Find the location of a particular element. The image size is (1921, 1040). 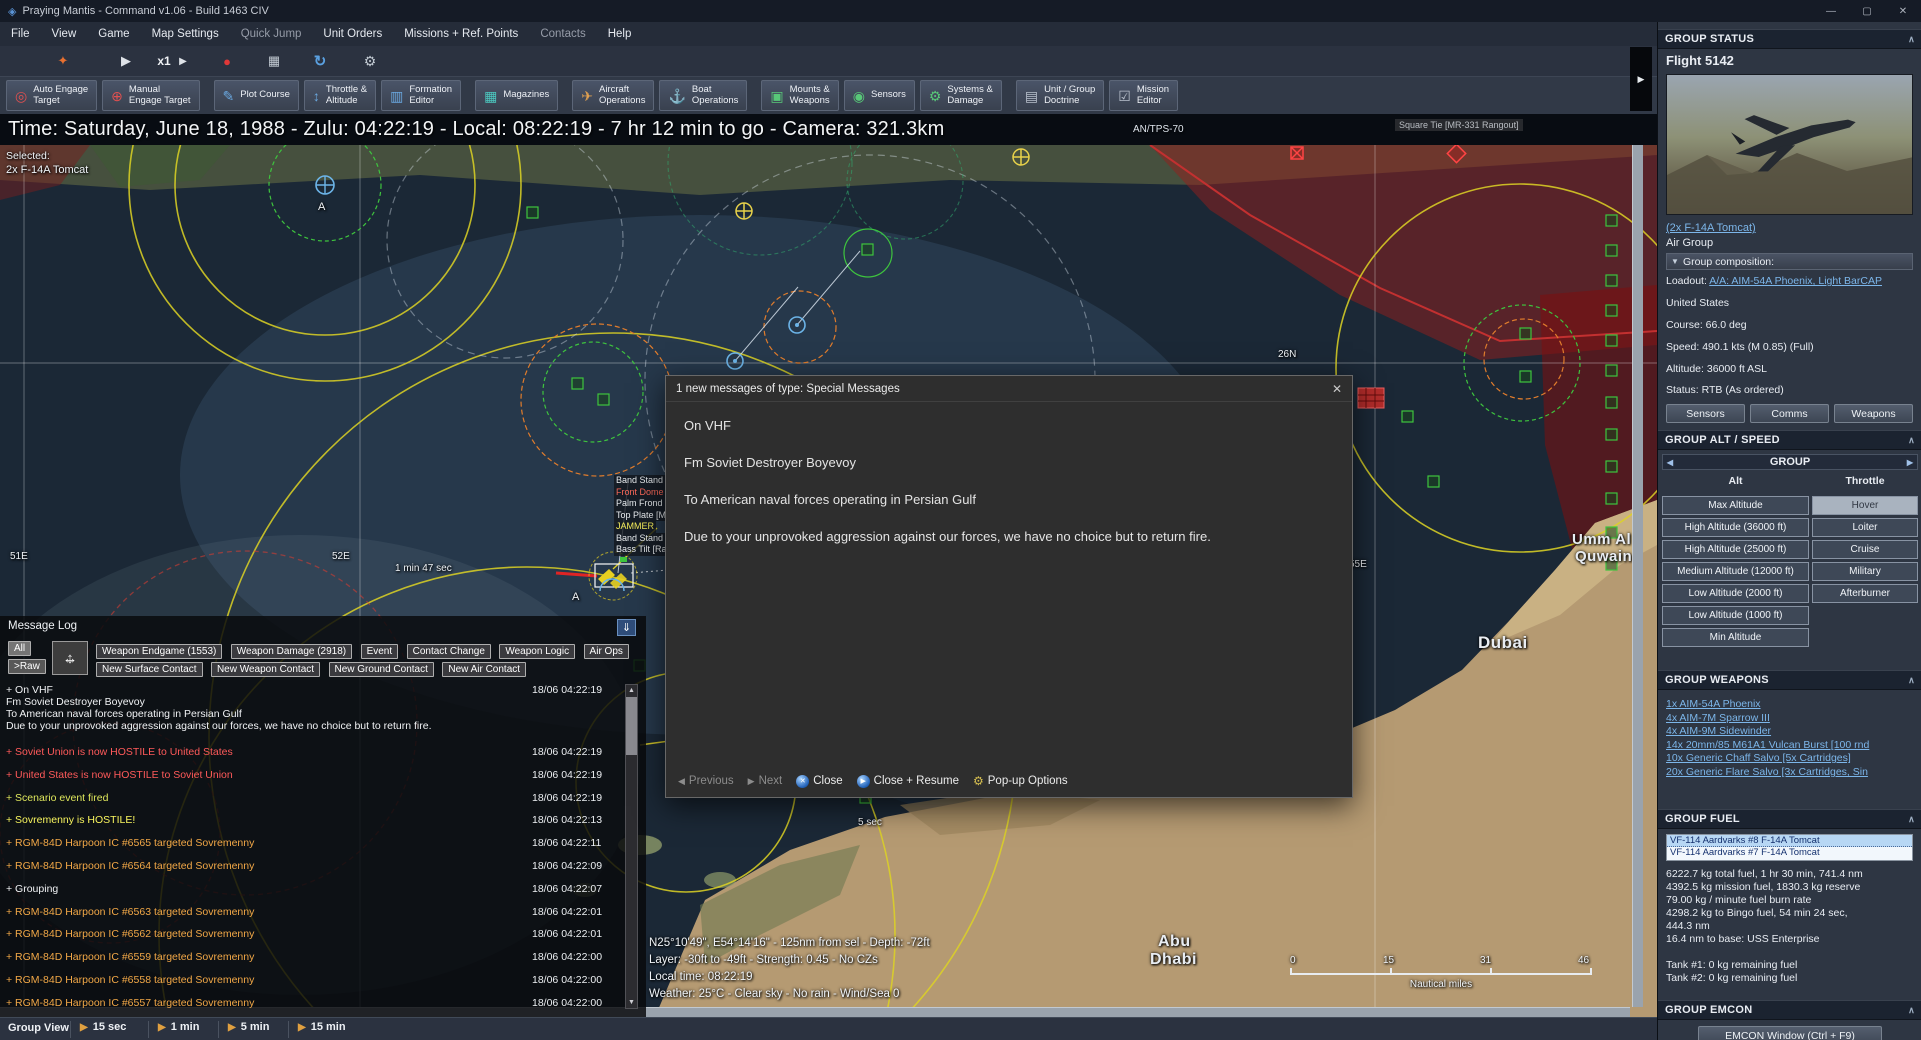

throttle-preset-cruise: Cruise is located at coordinates (1865, 549).